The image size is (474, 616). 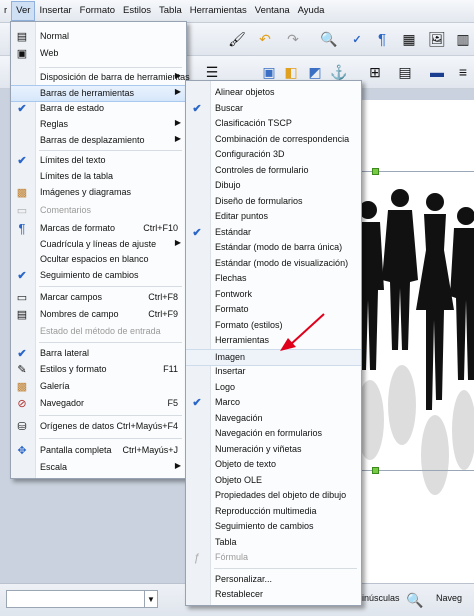 What do you see at coordinates (98, 314) in the screenshot?
I see `view-field-names: ▤ Nombres de campo Ctrl+F9` at bounding box center [98, 314].